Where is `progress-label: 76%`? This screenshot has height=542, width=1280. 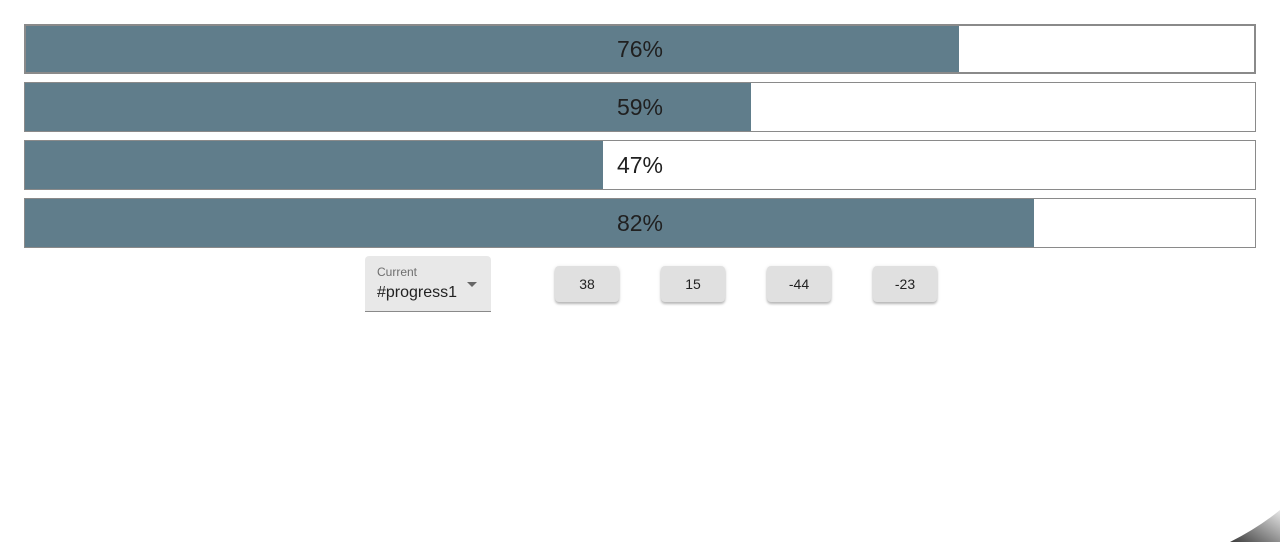 progress-label: 76% is located at coordinates (640, 48).